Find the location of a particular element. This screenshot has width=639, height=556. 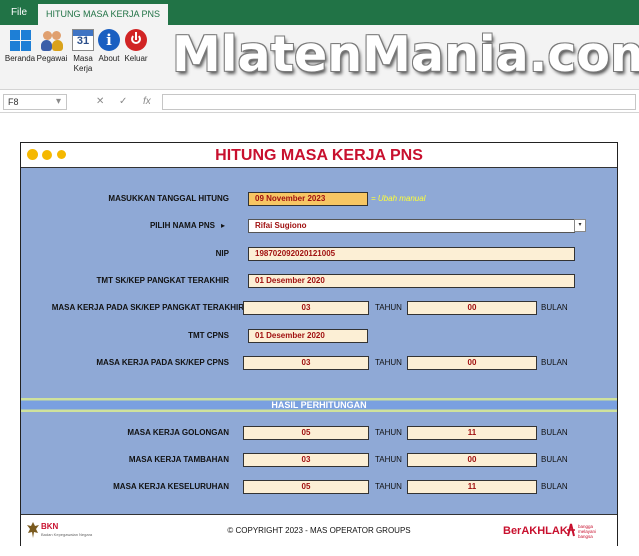

formula-bar: F8 ▾ ✕ ✓ fx is located at coordinates (319, 102).